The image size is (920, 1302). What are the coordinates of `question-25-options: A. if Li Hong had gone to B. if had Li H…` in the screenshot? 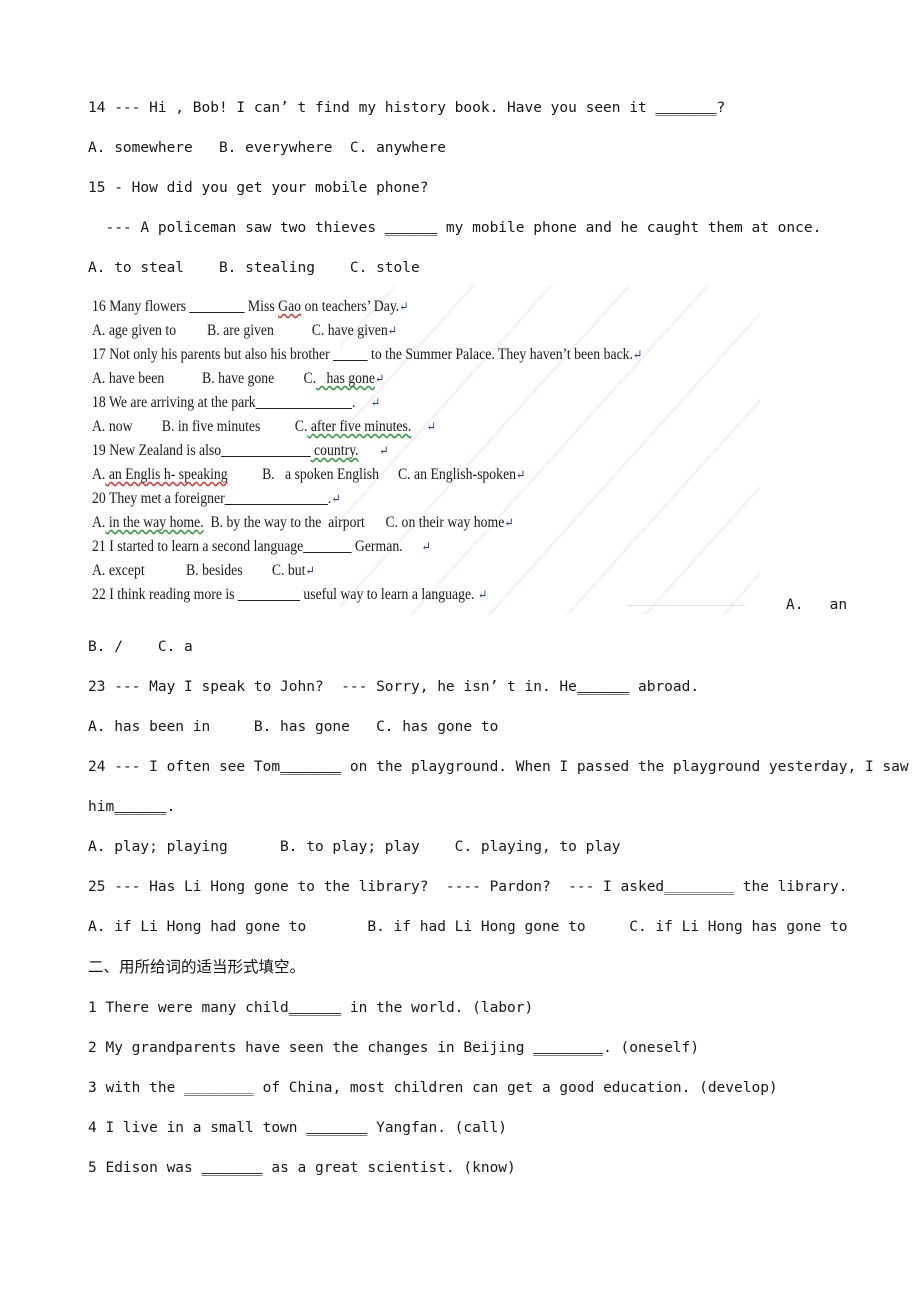 It's located at (468, 927).